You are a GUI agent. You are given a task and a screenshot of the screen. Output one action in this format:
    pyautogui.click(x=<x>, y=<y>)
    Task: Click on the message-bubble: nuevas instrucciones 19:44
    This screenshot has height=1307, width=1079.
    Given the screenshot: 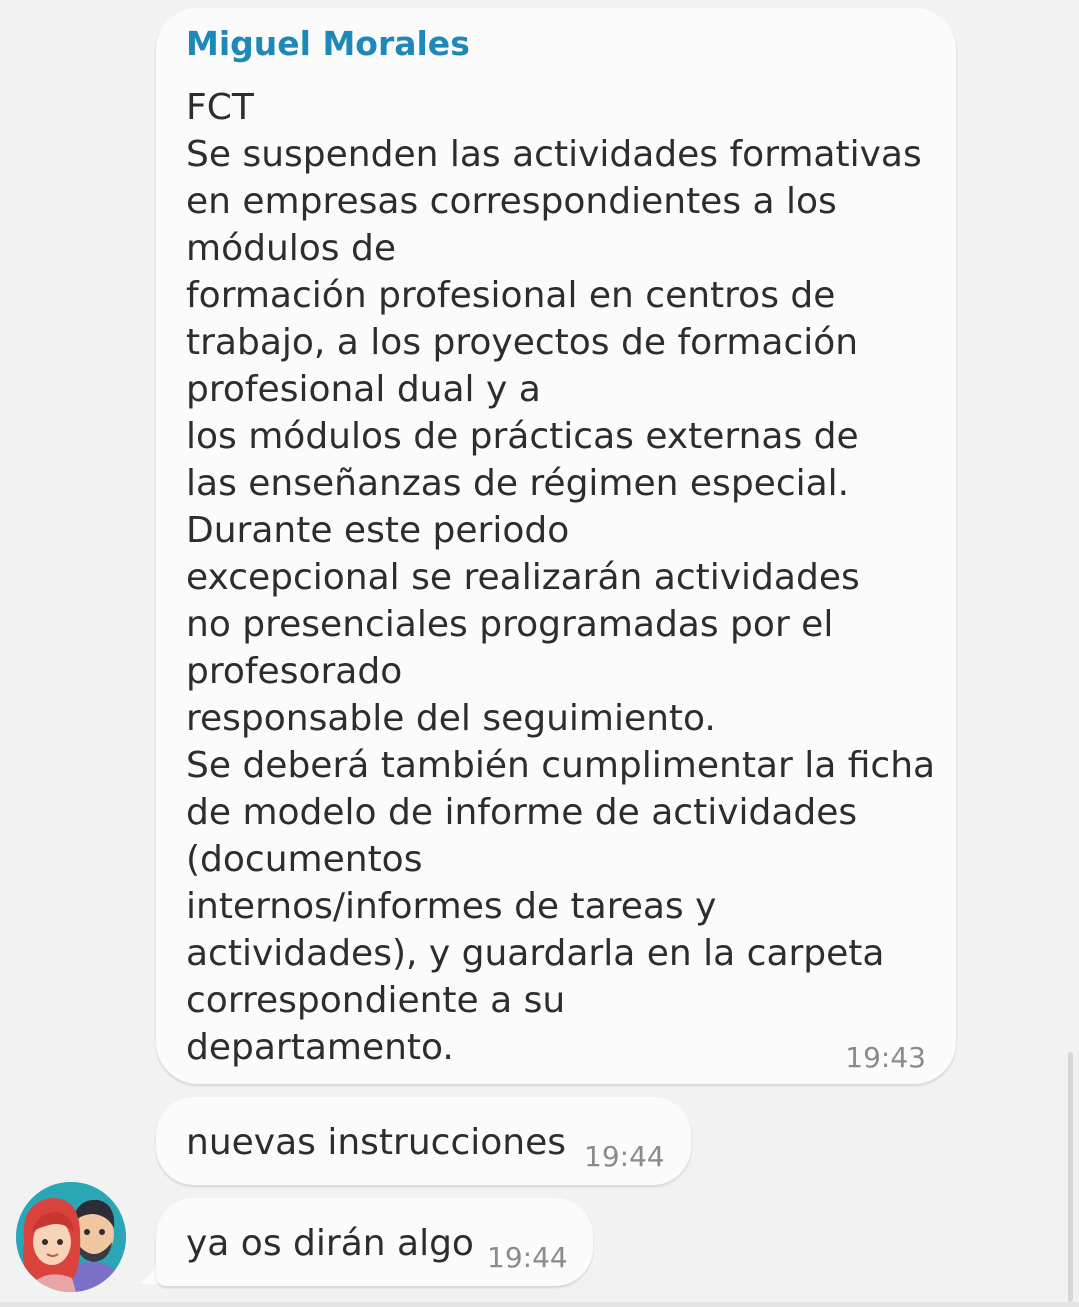 What is the action you would take?
    pyautogui.click(x=423, y=1141)
    